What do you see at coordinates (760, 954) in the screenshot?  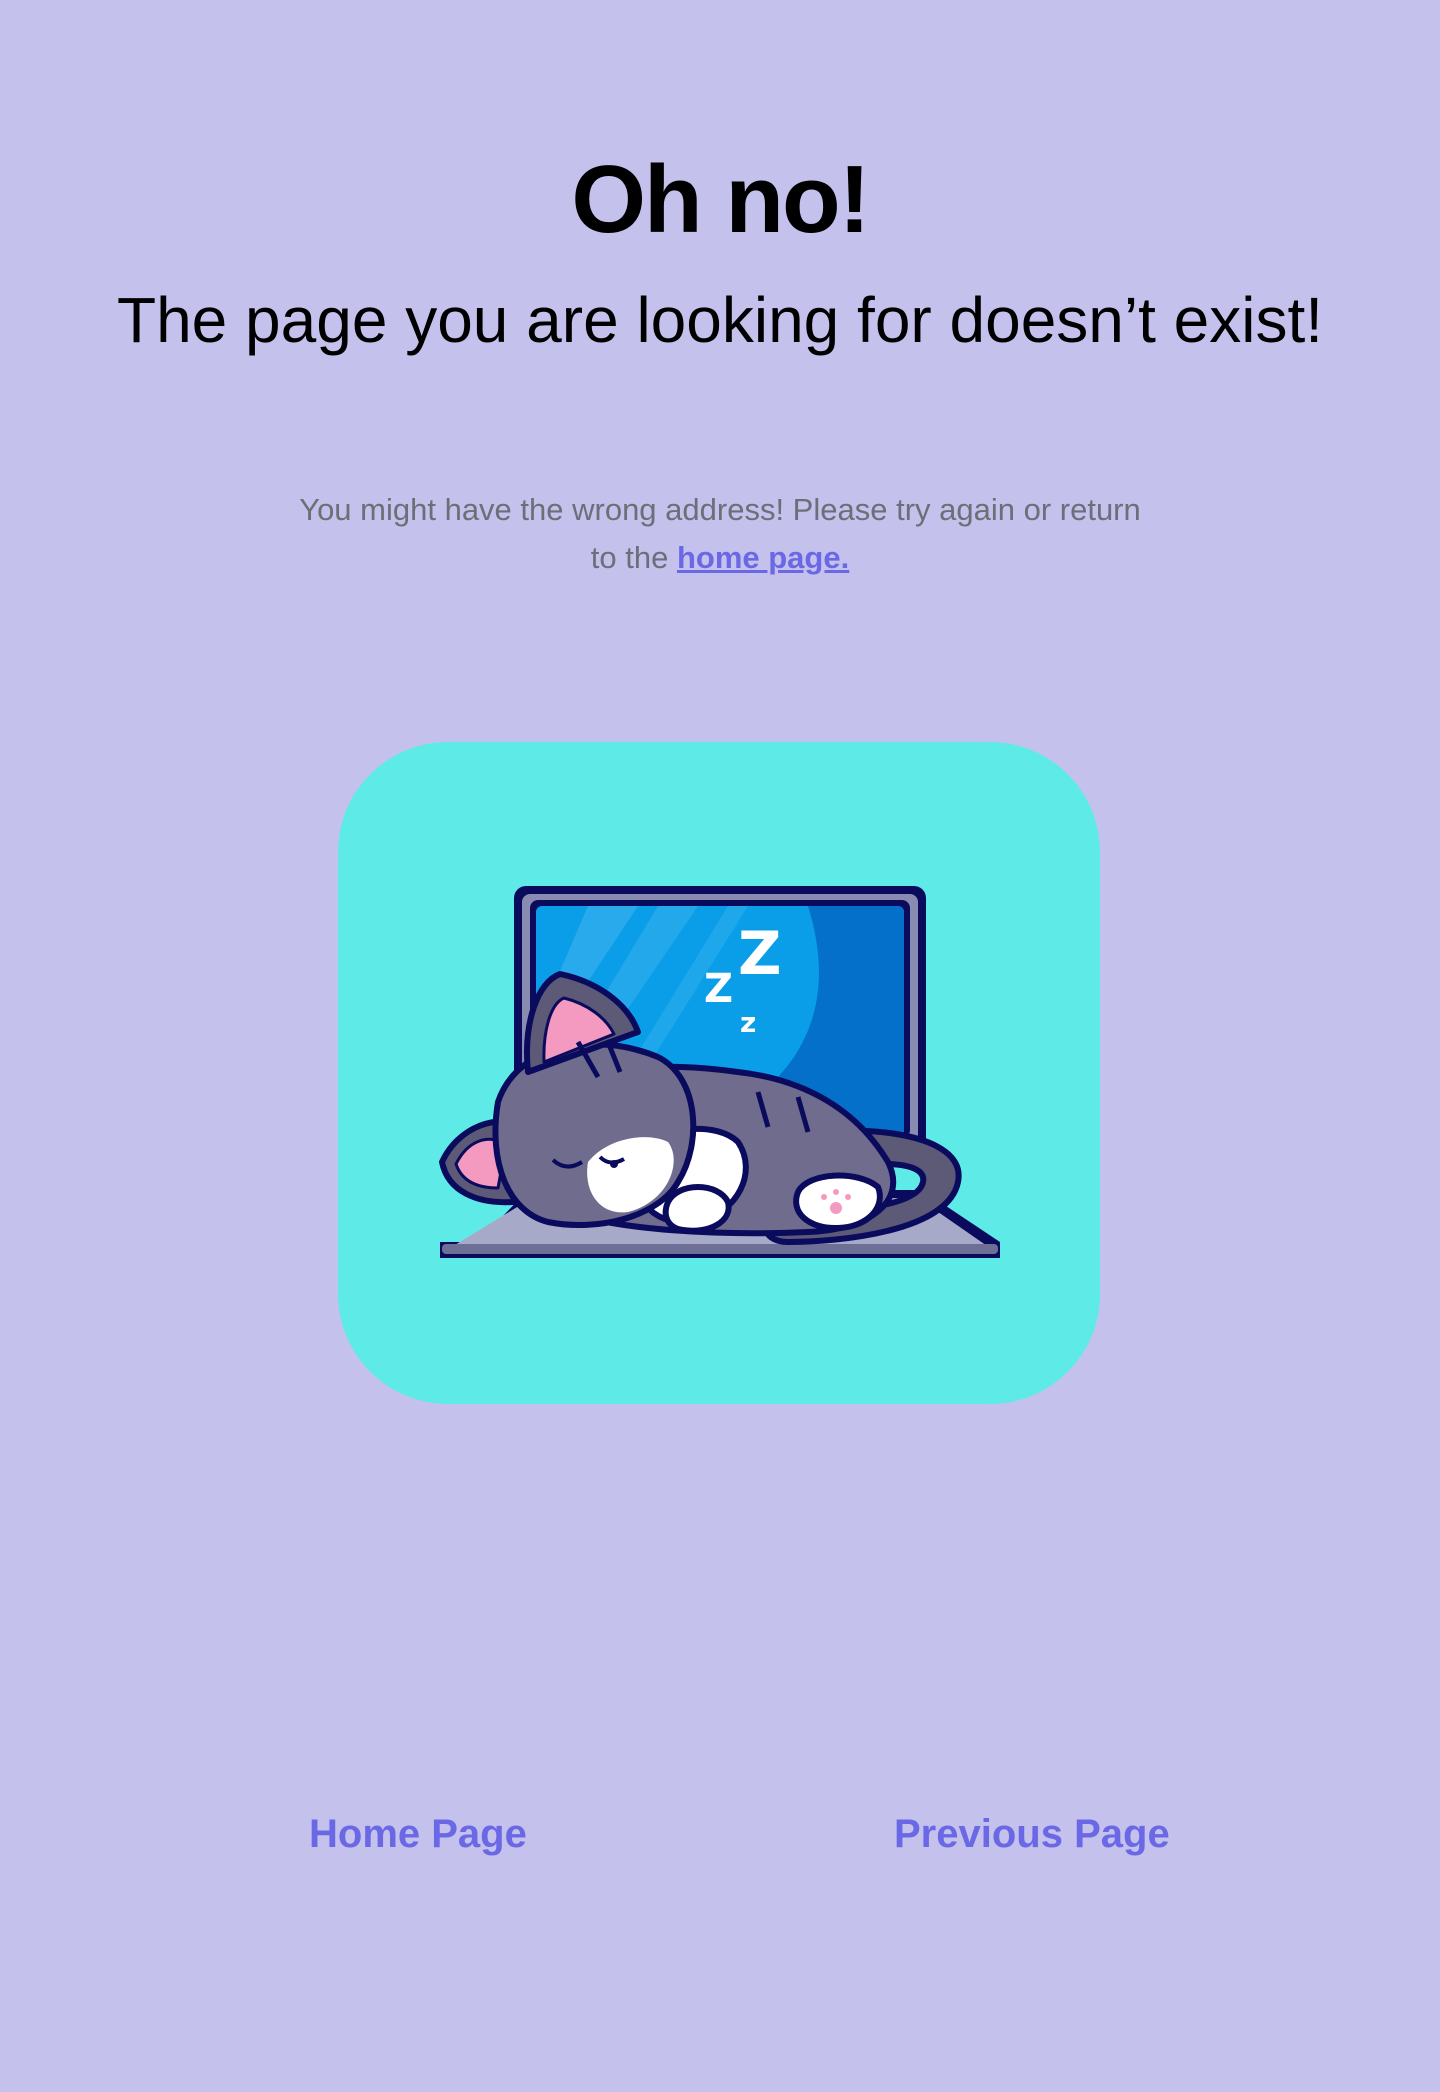 I see `sleep-letter-large: Z` at bounding box center [760, 954].